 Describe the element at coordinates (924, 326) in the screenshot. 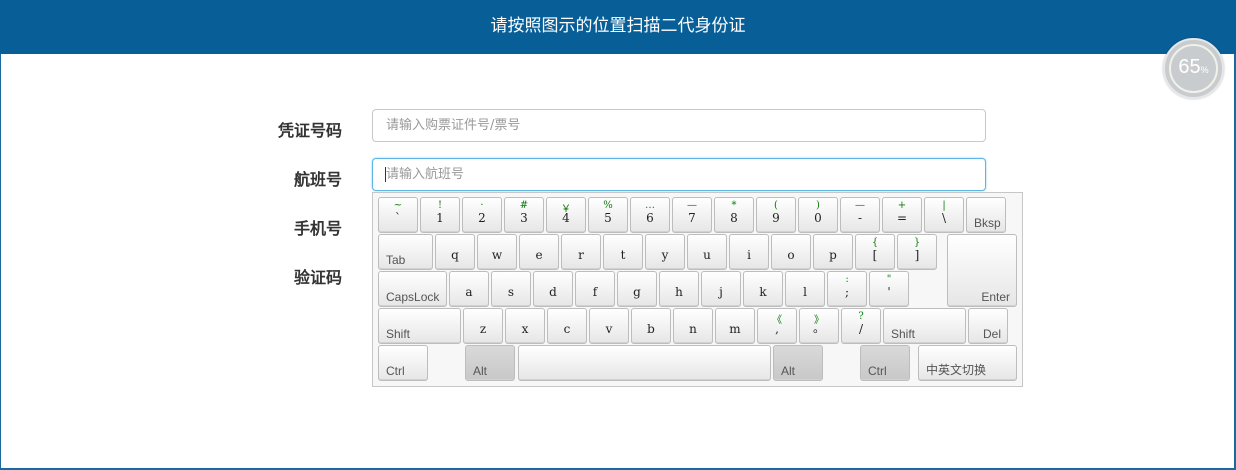

I see `shift-right-key: Shift` at that location.